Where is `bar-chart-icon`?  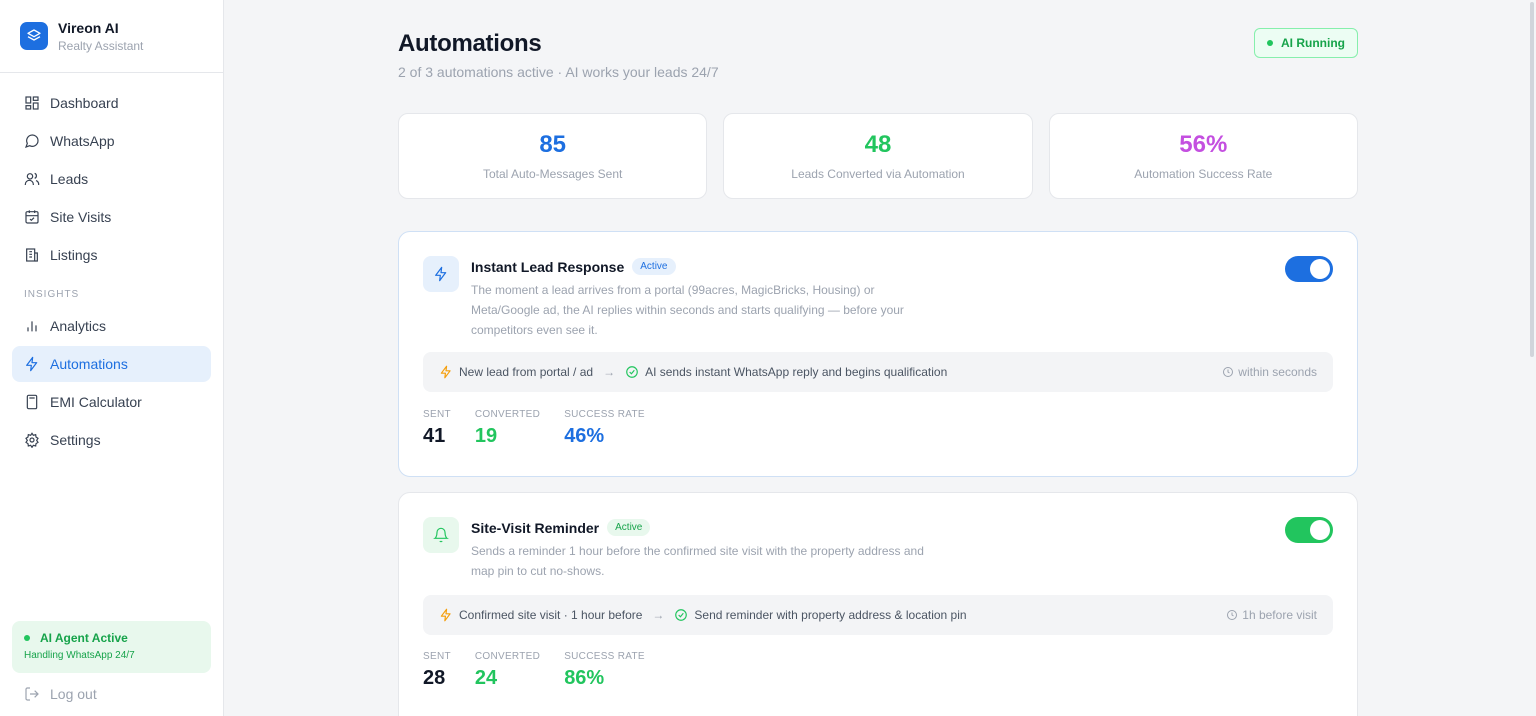 bar-chart-icon is located at coordinates (32, 326).